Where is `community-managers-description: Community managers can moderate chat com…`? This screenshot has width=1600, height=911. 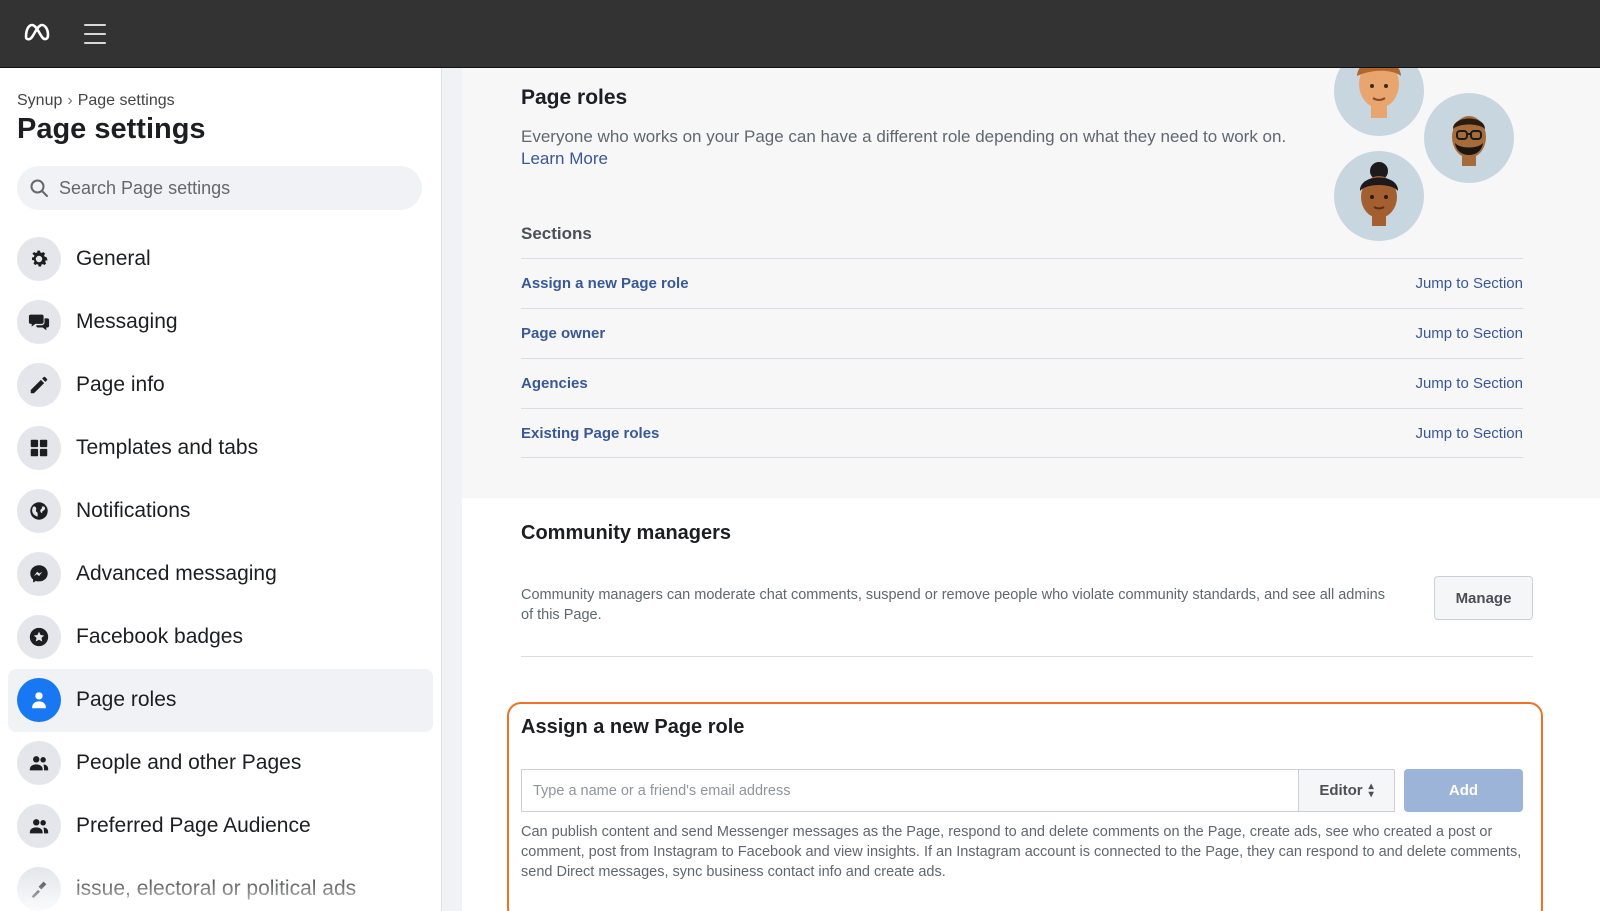 community-managers-description: Community managers can moderate chat com… is located at coordinates (953, 605).